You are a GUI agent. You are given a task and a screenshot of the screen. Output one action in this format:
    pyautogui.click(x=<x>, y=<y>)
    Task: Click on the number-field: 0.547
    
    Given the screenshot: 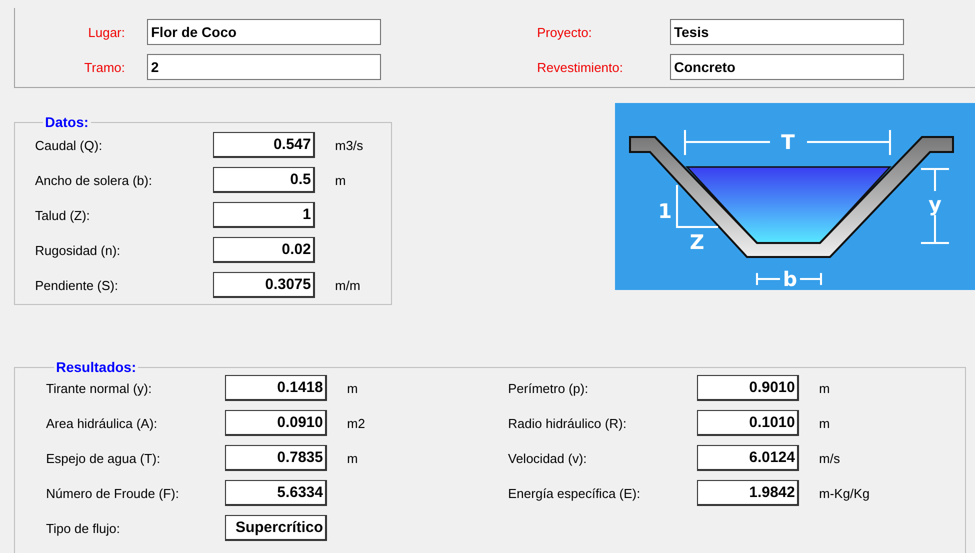 What is the action you would take?
    pyautogui.click(x=264, y=145)
    